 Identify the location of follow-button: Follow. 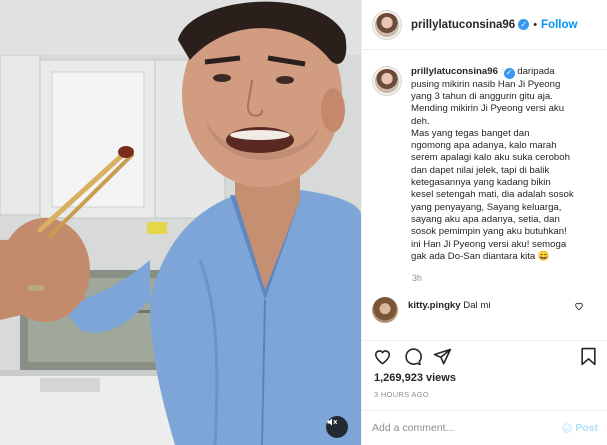
(559, 25).